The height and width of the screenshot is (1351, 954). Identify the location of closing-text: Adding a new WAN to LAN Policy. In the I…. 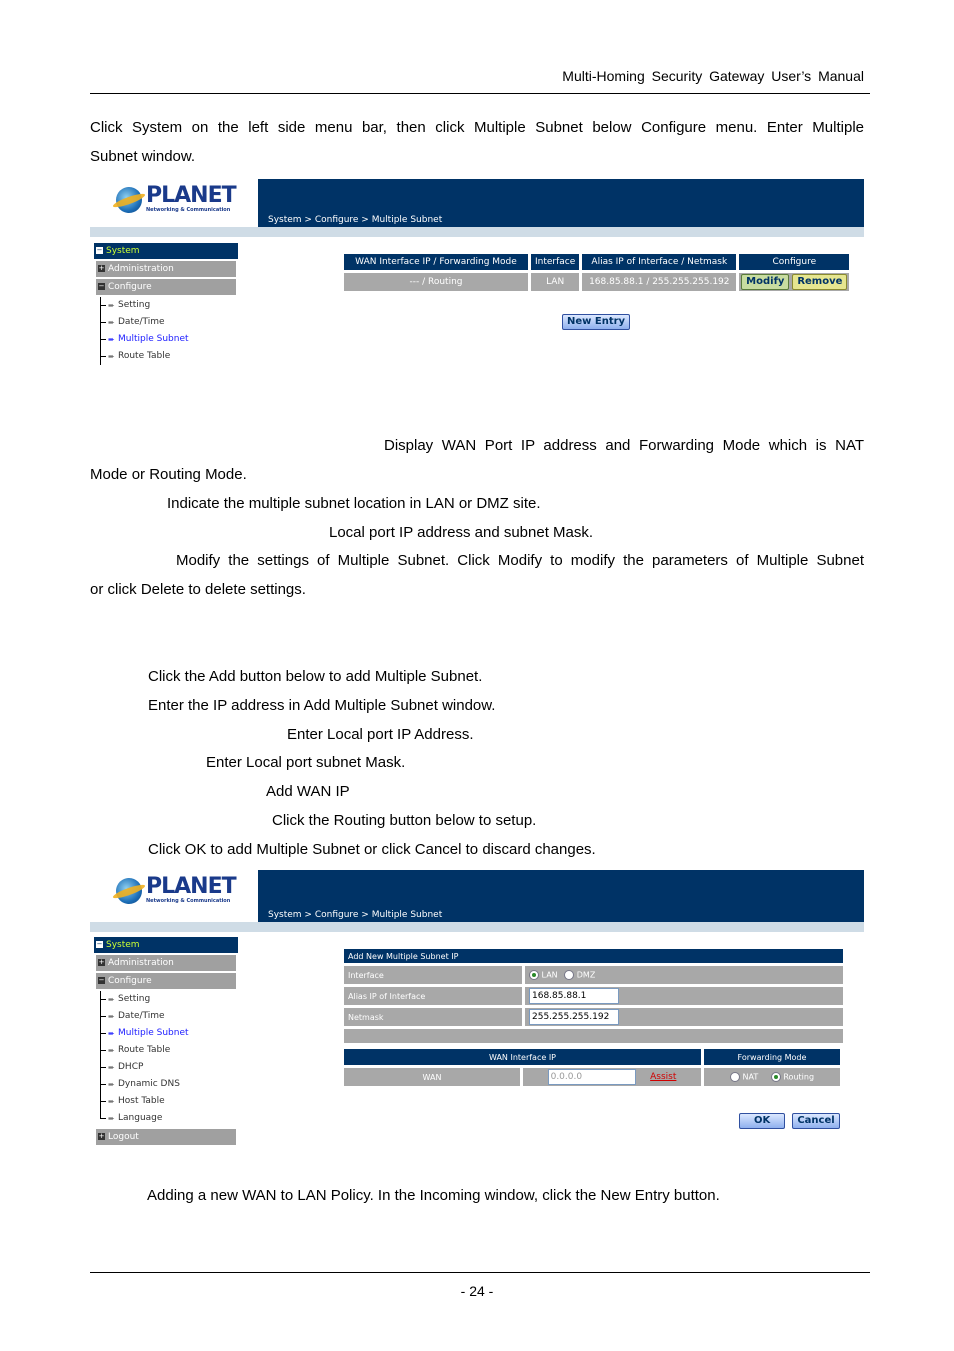
(433, 1195).